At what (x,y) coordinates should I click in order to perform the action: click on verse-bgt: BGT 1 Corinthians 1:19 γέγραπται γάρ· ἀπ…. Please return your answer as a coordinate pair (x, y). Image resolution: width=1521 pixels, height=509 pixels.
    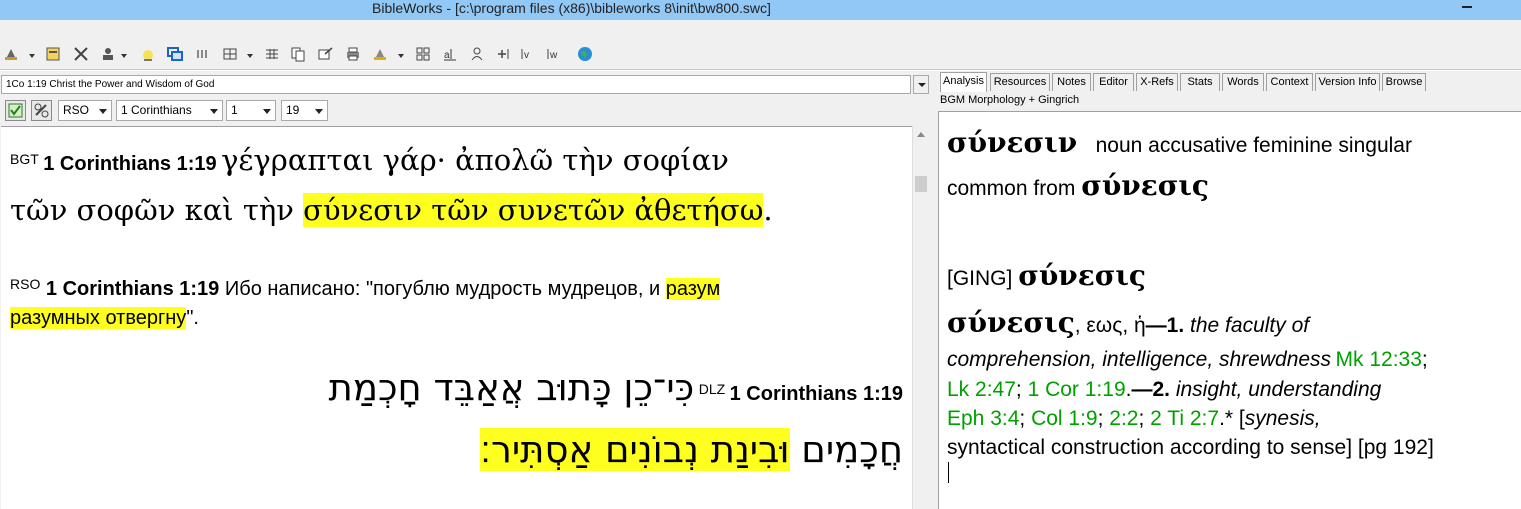
    Looking at the image, I should click on (455, 187).